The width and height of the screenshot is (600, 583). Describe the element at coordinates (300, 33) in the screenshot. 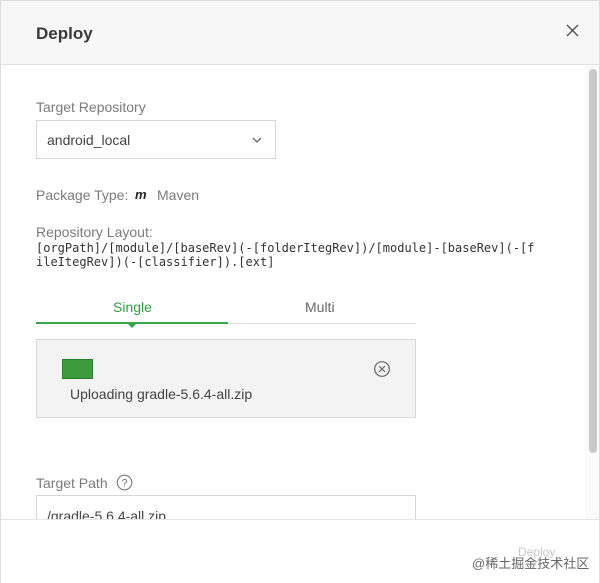

I see `dialog-header: Deploy` at that location.